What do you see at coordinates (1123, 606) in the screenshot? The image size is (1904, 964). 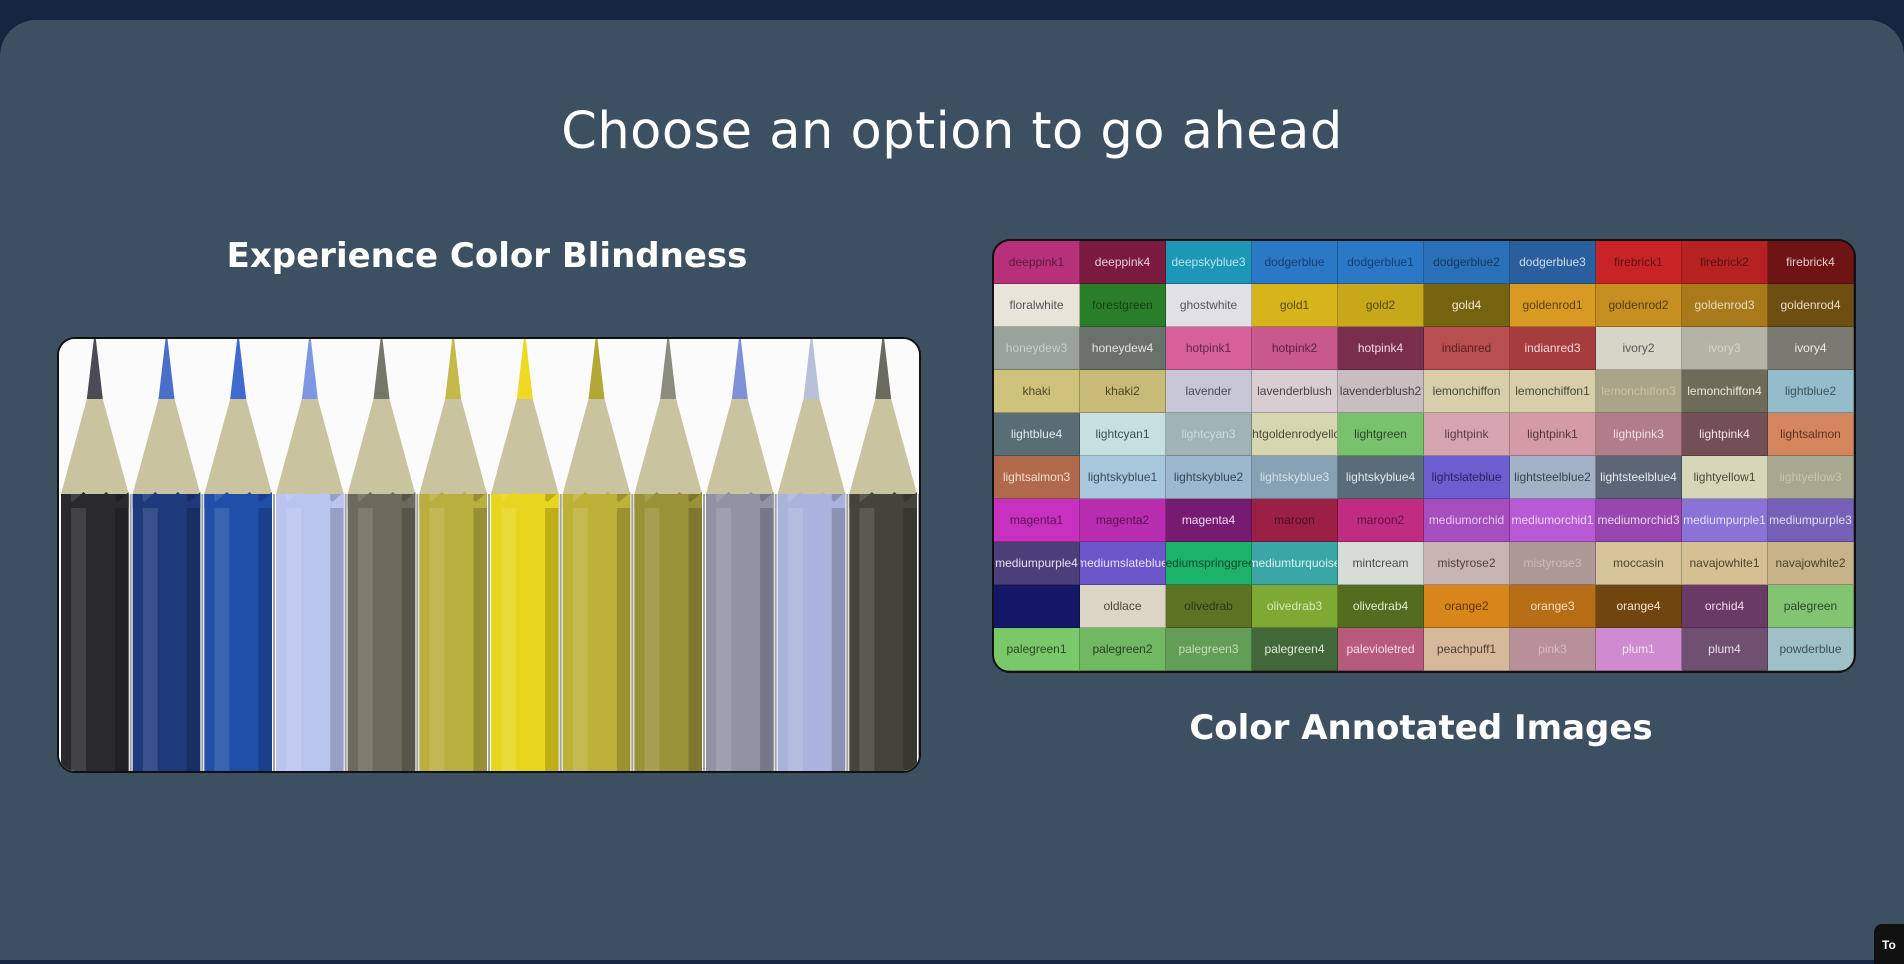 I see `color-swatch-oldlace: oldlace` at bounding box center [1123, 606].